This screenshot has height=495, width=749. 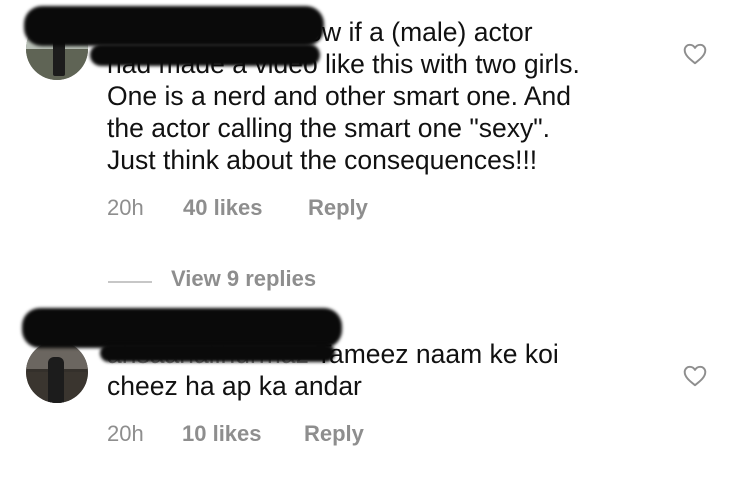 I want to click on comment-line-4: the actor calling the smart one "sexy"., so click(x=329, y=128).